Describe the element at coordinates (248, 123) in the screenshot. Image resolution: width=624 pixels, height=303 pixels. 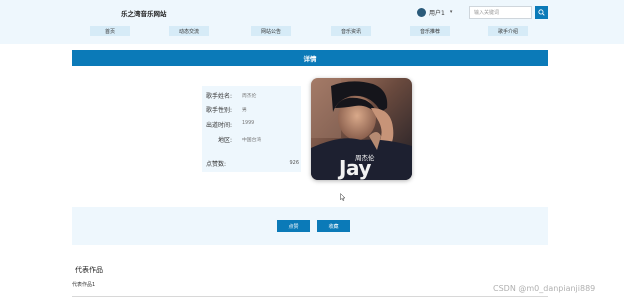
I see `info-value: 1999` at that location.